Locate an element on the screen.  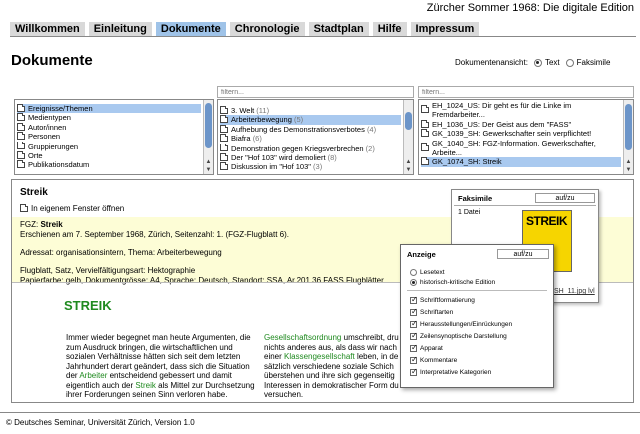
display-options-toggle-button: auf/zu is located at coordinates (523, 254).